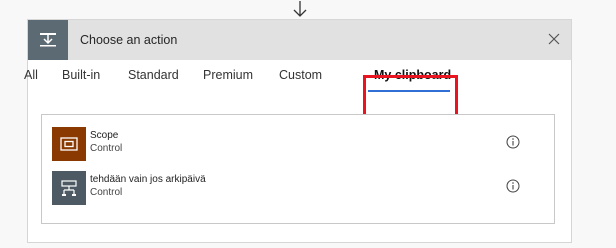 The height and width of the screenshot is (248, 616). I want to click on action-title: Scope, so click(104, 135).